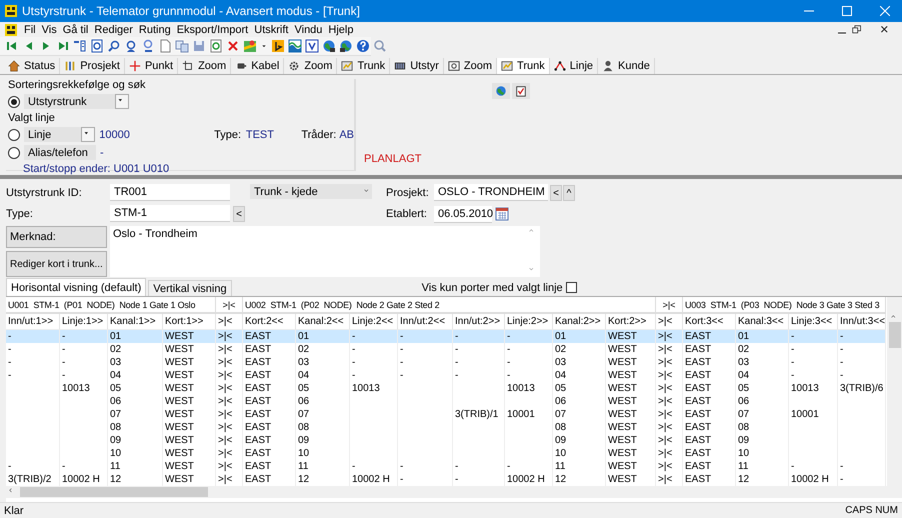  Describe the element at coordinates (271, 30) in the screenshot. I see `menu-item: Utskrift` at that location.